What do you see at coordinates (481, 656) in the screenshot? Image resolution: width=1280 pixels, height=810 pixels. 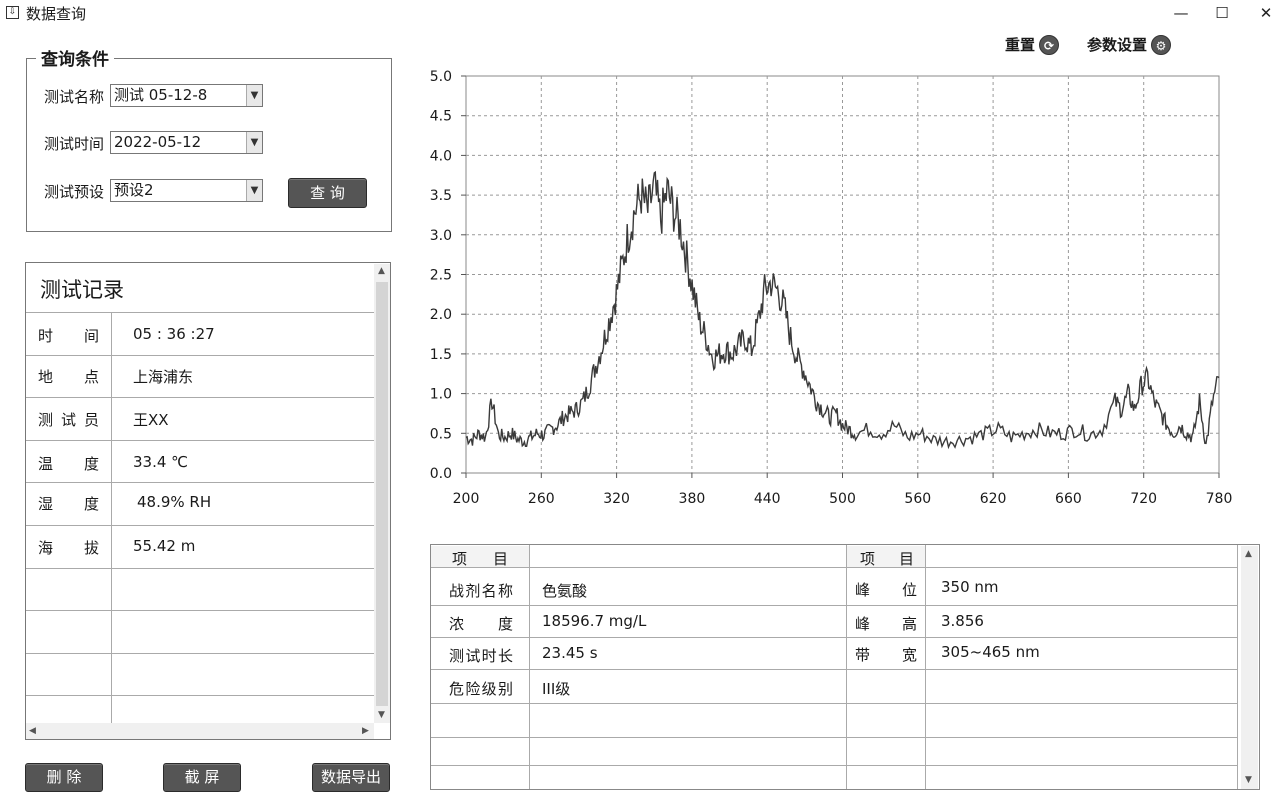 I see `result-label-duration: 测试时长` at bounding box center [481, 656].